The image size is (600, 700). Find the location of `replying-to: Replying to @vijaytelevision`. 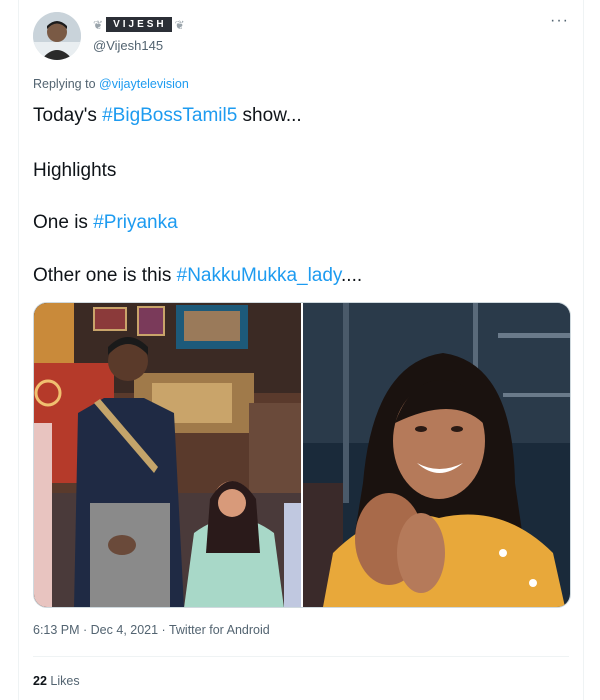

replying-to: Replying to @vijaytelevision is located at coordinates (111, 84).